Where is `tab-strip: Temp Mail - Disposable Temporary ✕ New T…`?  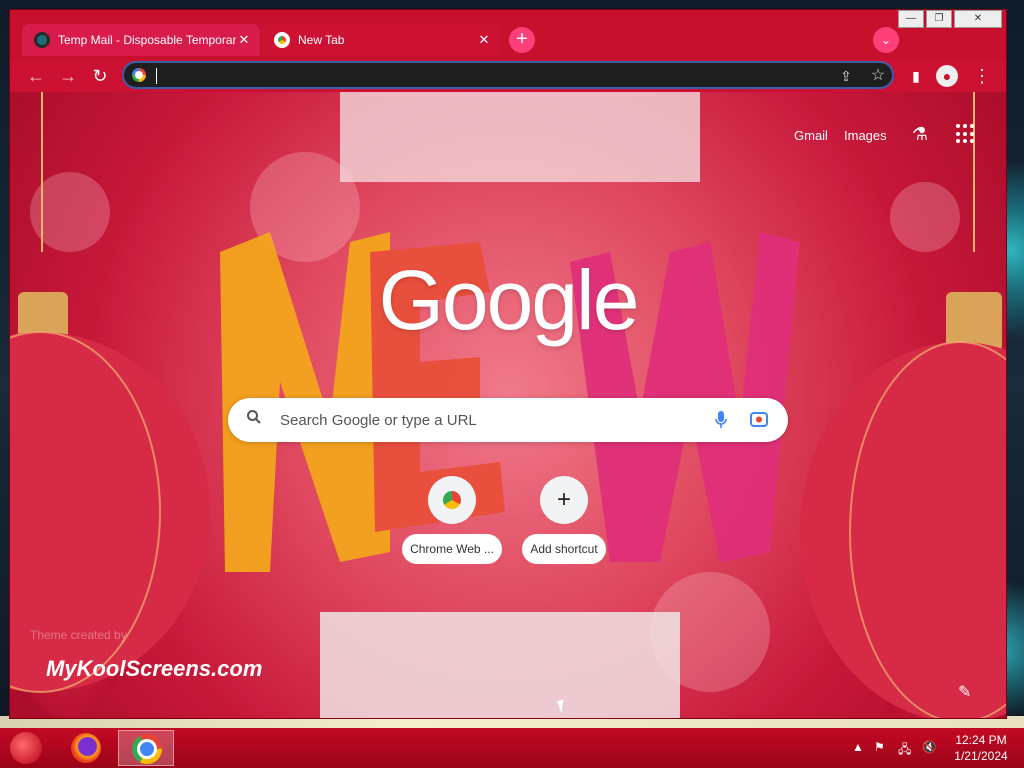 tab-strip: Temp Mail - Disposable Temporary ✕ New T… is located at coordinates (508, 35).